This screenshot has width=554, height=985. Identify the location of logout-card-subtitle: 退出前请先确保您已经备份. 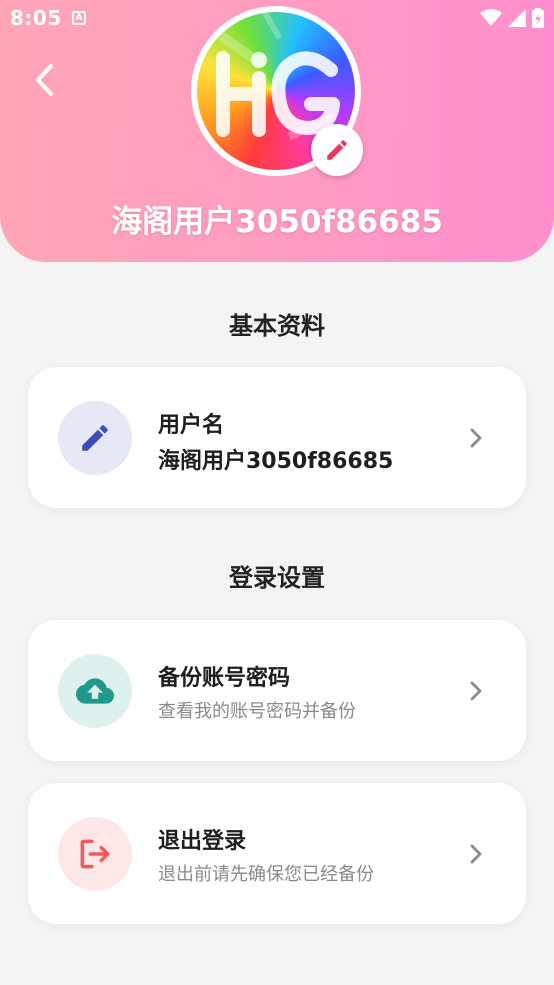
(266, 874).